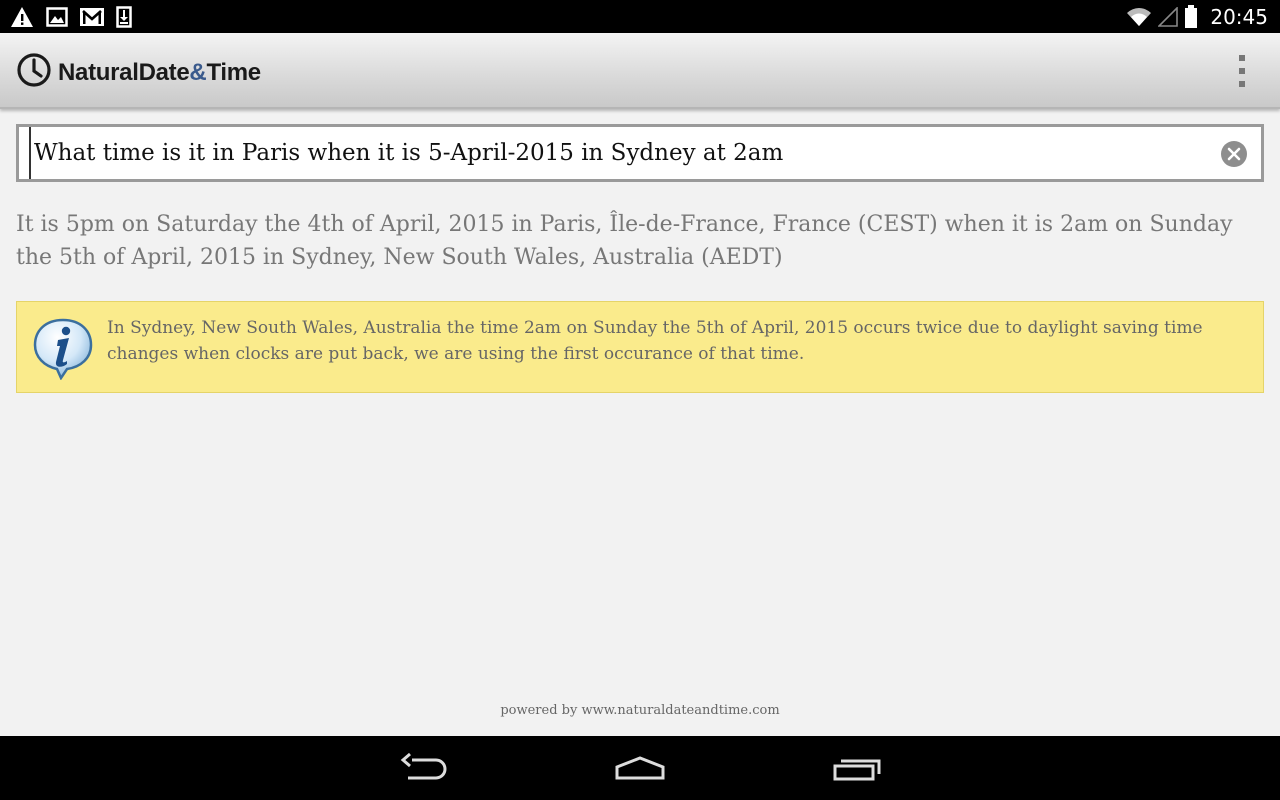 This screenshot has height=800, width=1280. What do you see at coordinates (34, 72) in the screenshot?
I see `clock-icon` at bounding box center [34, 72].